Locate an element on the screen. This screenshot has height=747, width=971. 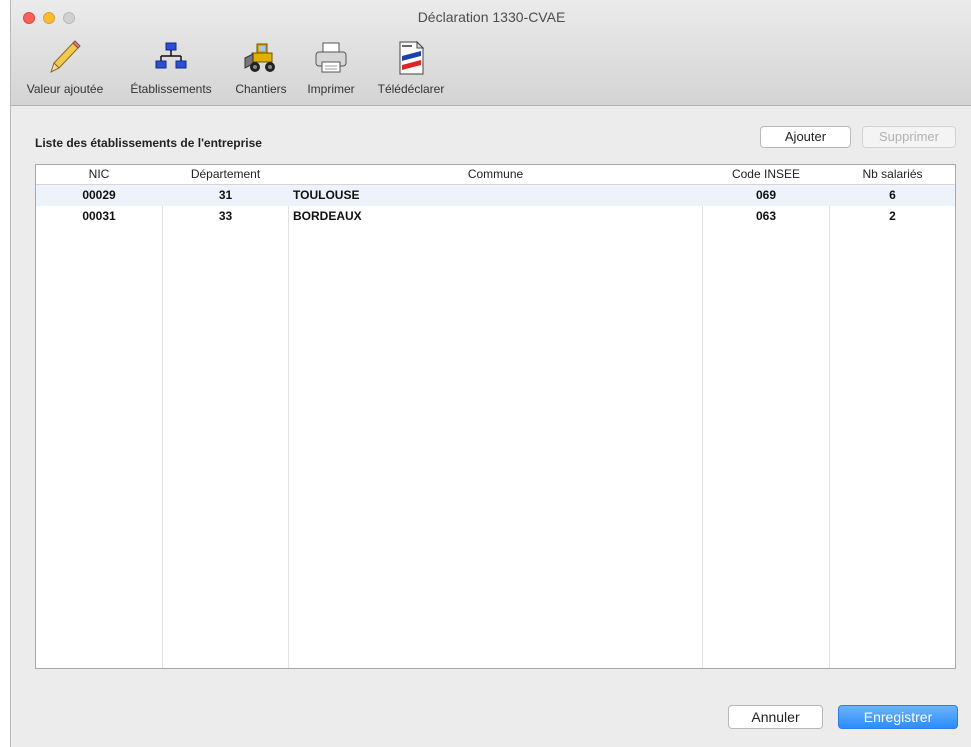
column-header-nic: NIC is located at coordinates (99, 174).